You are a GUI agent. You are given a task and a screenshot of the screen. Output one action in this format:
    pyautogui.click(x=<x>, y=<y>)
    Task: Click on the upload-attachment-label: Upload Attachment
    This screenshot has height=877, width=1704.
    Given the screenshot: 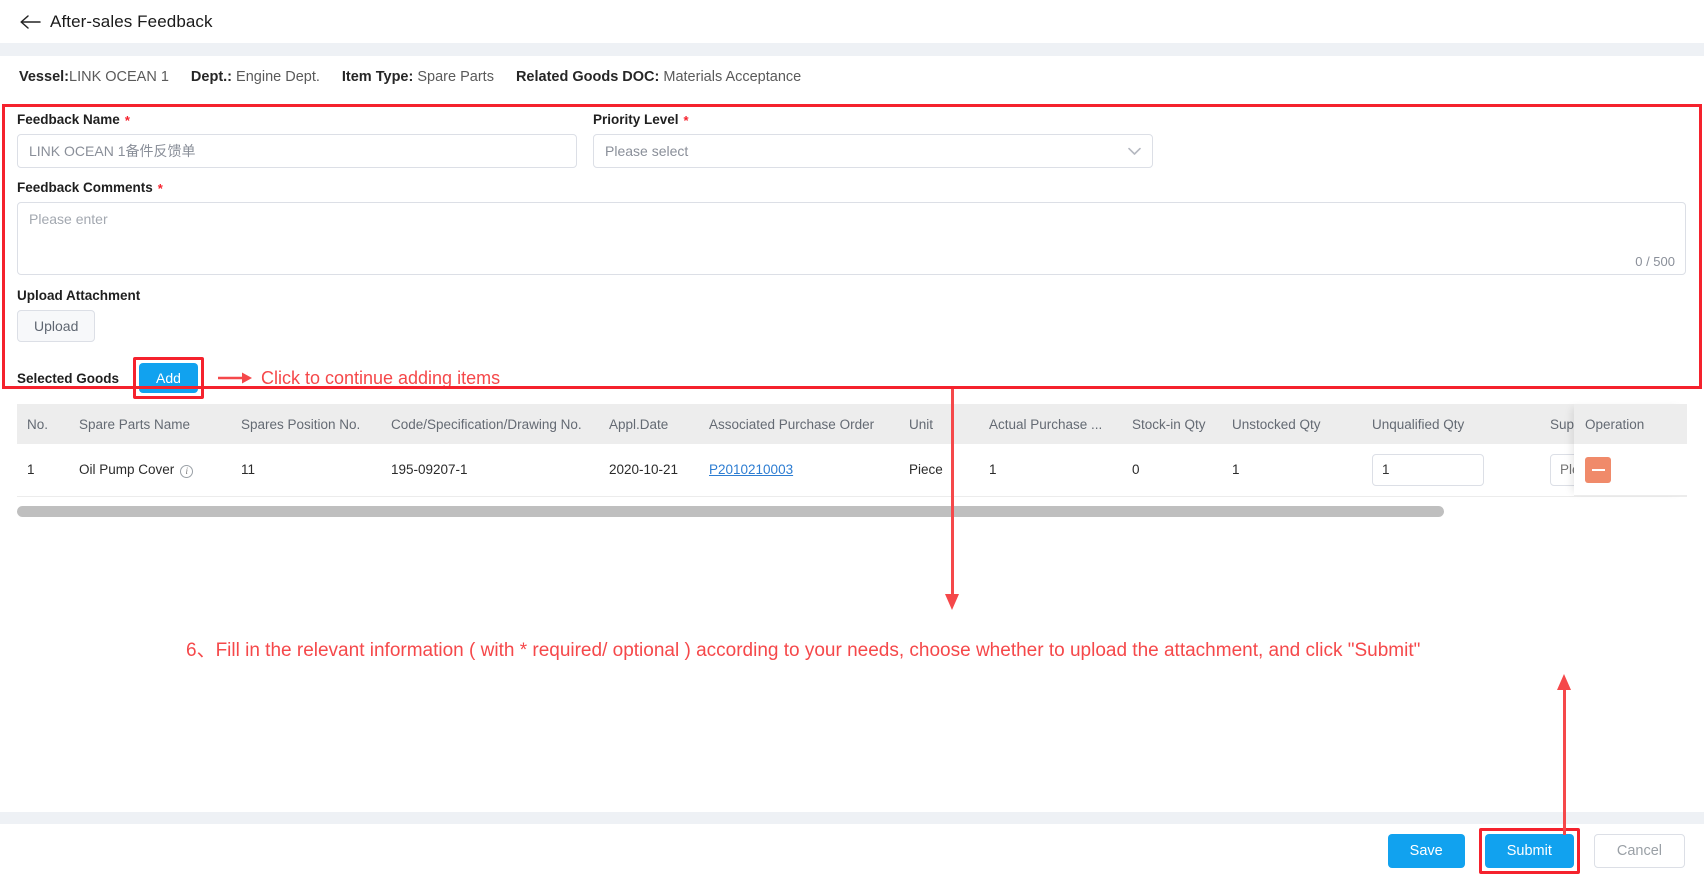 What is the action you would take?
    pyautogui.click(x=79, y=295)
    